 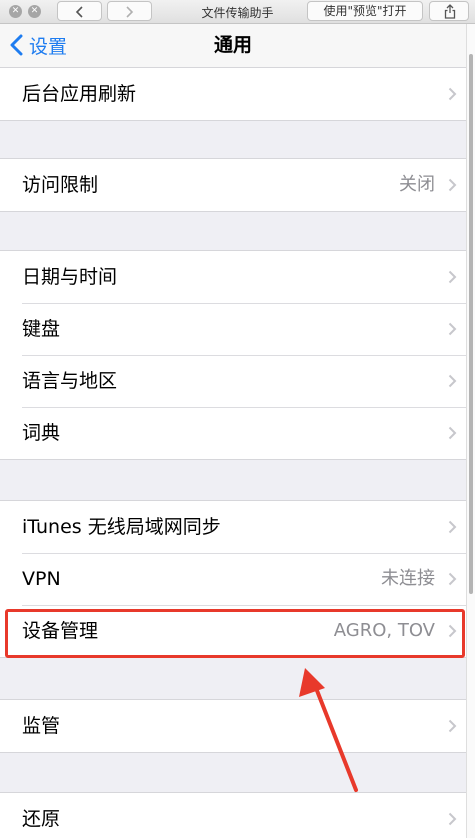 I want to click on scrollbar, so click(x=470, y=431).